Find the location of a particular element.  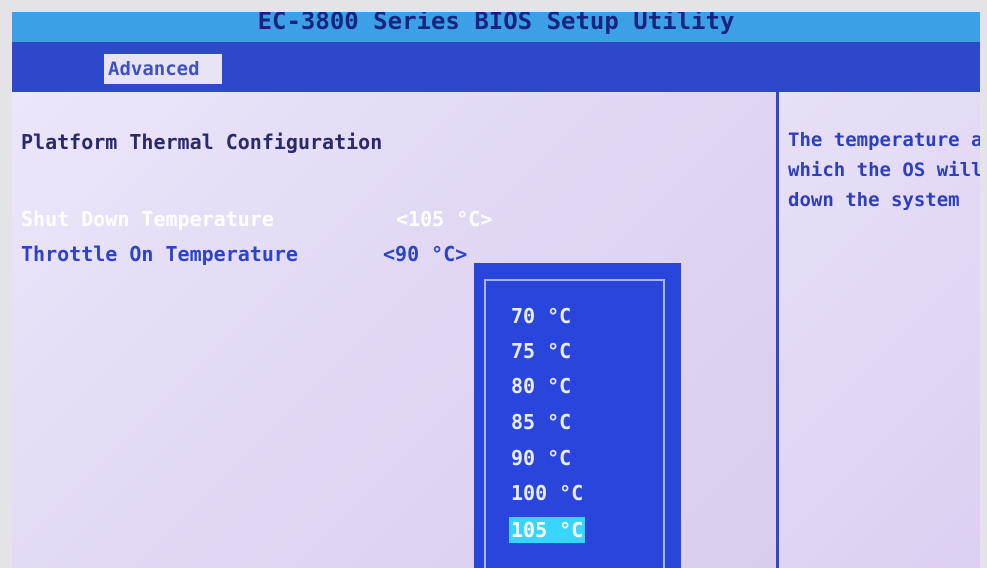

option-75c: 75 °C is located at coordinates (541, 351).